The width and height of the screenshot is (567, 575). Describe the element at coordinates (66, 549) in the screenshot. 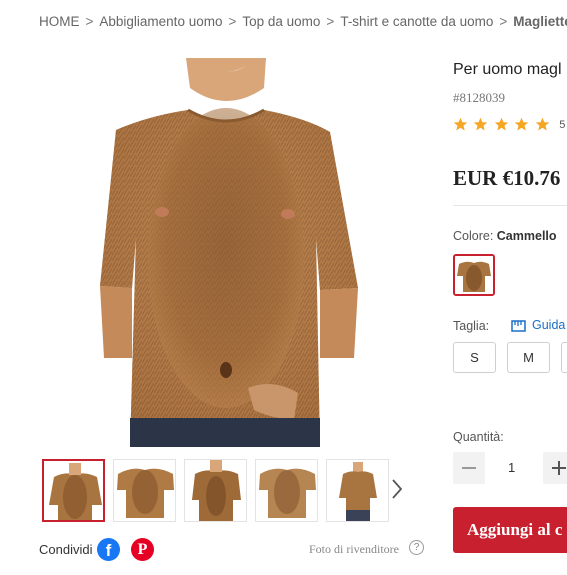

I see `share-label: Condividi` at that location.